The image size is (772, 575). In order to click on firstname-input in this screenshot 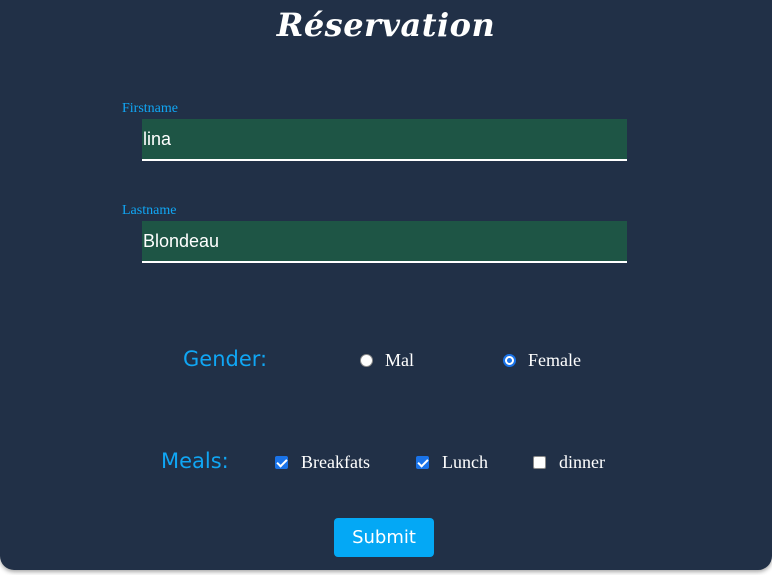, I will do `click(384, 140)`.